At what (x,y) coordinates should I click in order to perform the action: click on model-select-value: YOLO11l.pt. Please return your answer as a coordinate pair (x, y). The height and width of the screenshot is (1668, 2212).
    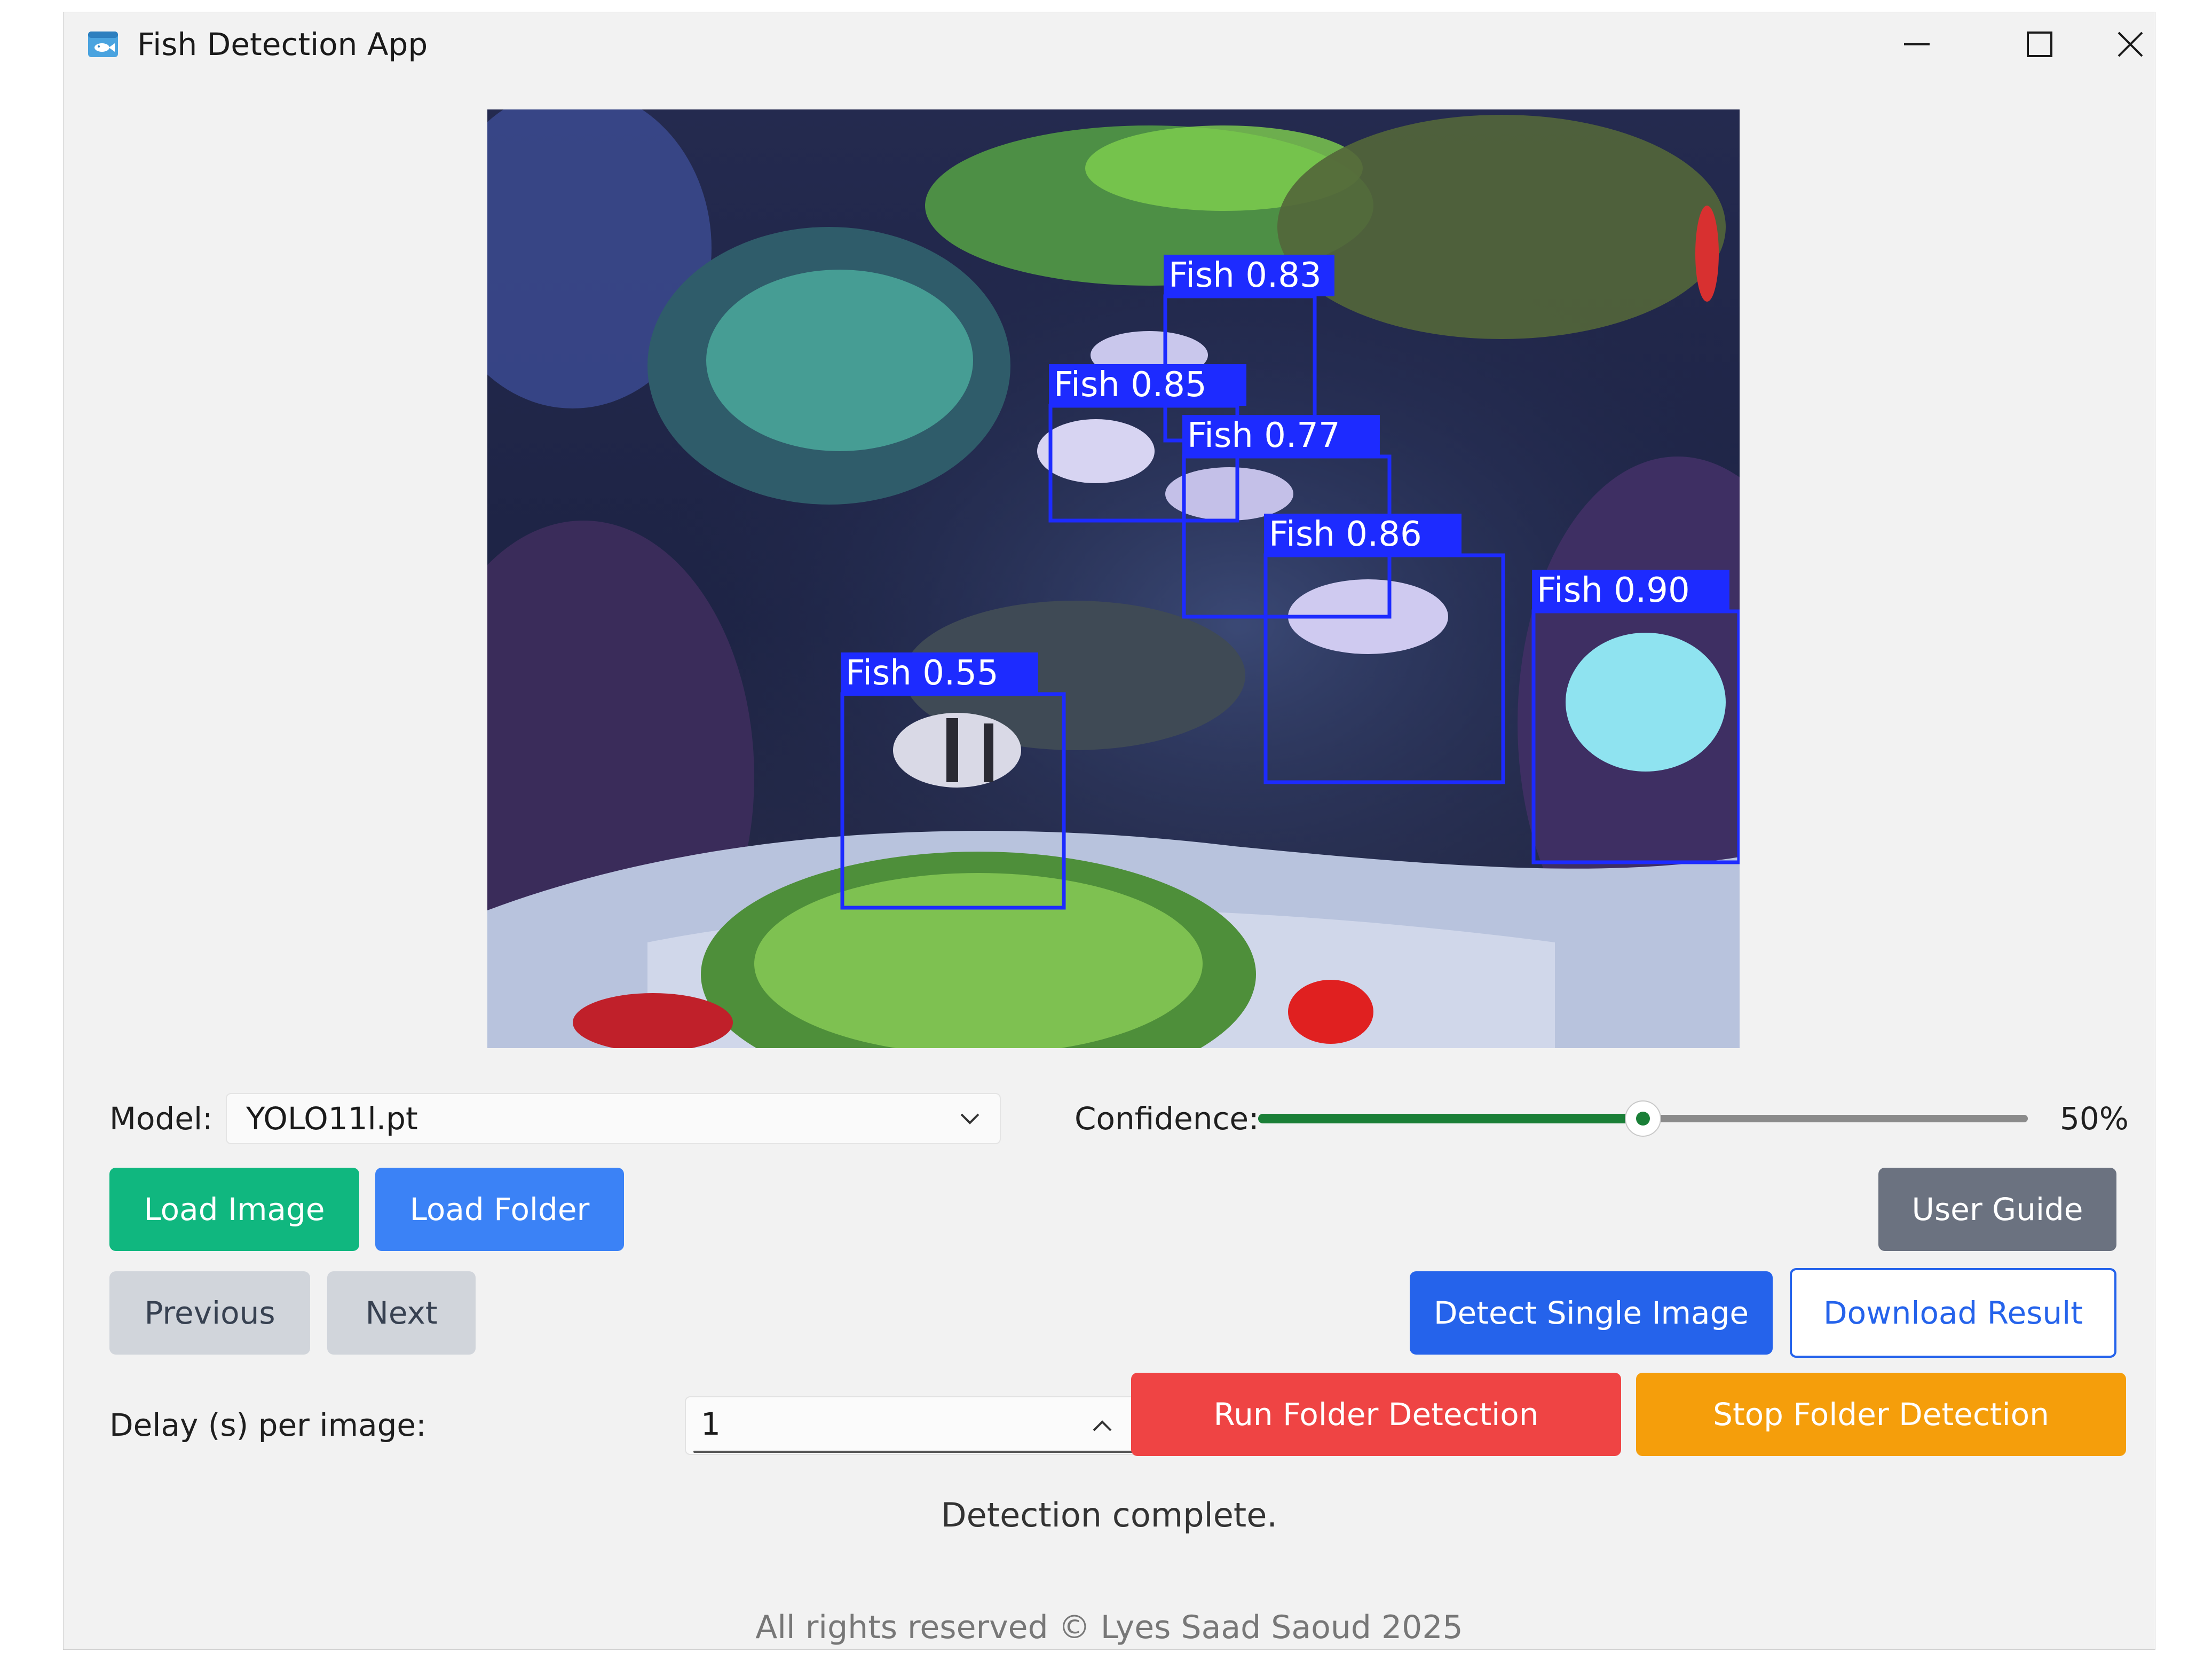
    Looking at the image, I should click on (332, 1118).